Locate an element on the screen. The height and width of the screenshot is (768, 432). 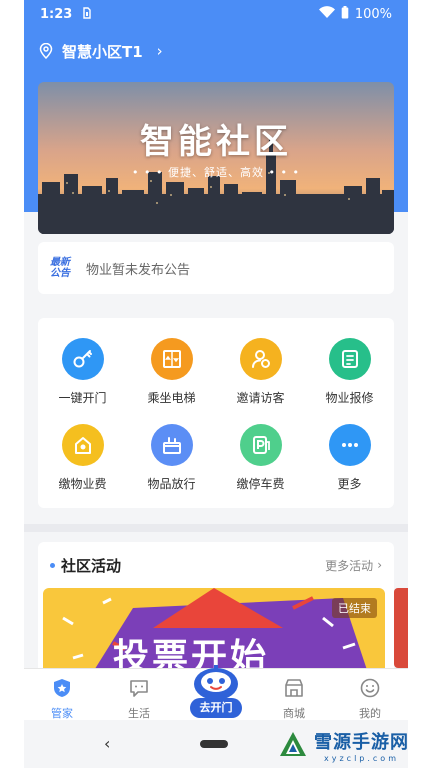
notice-badge-line2: 公告 is located at coordinates (60, 273).